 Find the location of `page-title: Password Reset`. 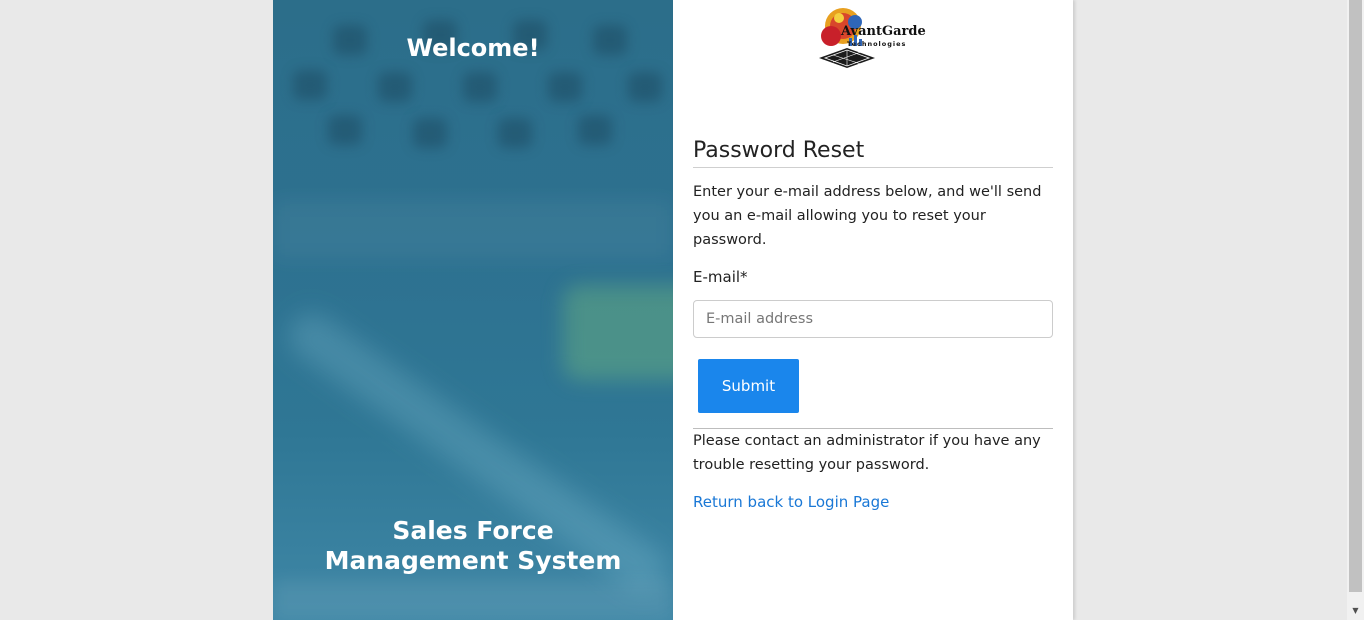

page-title: Password Reset is located at coordinates (873, 153).